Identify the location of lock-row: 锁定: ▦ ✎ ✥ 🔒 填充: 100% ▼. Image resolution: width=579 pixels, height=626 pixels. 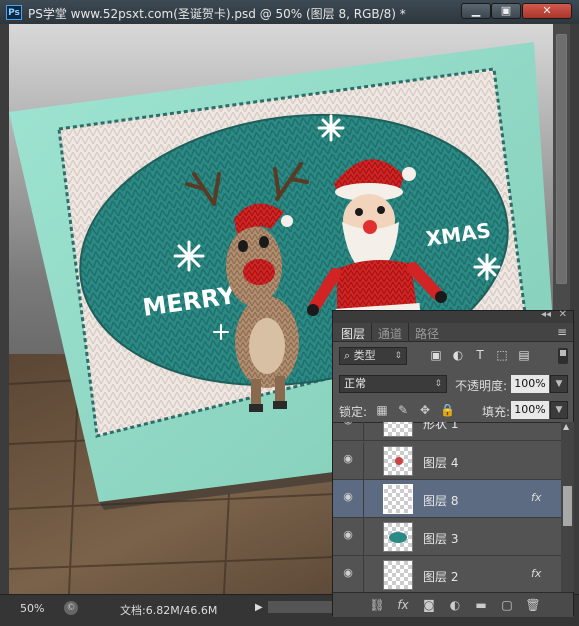
(453, 410).